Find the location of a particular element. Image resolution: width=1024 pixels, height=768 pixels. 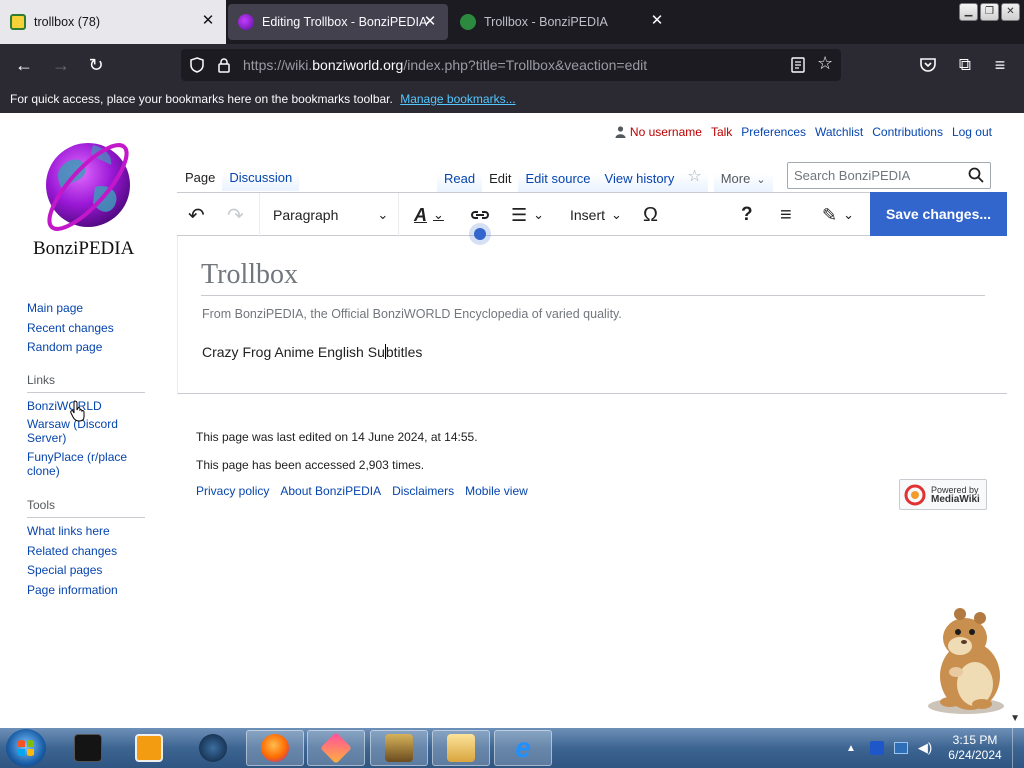

paragraph-format-dropdown: Paragraph ⌄ is located at coordinates (329, 215).